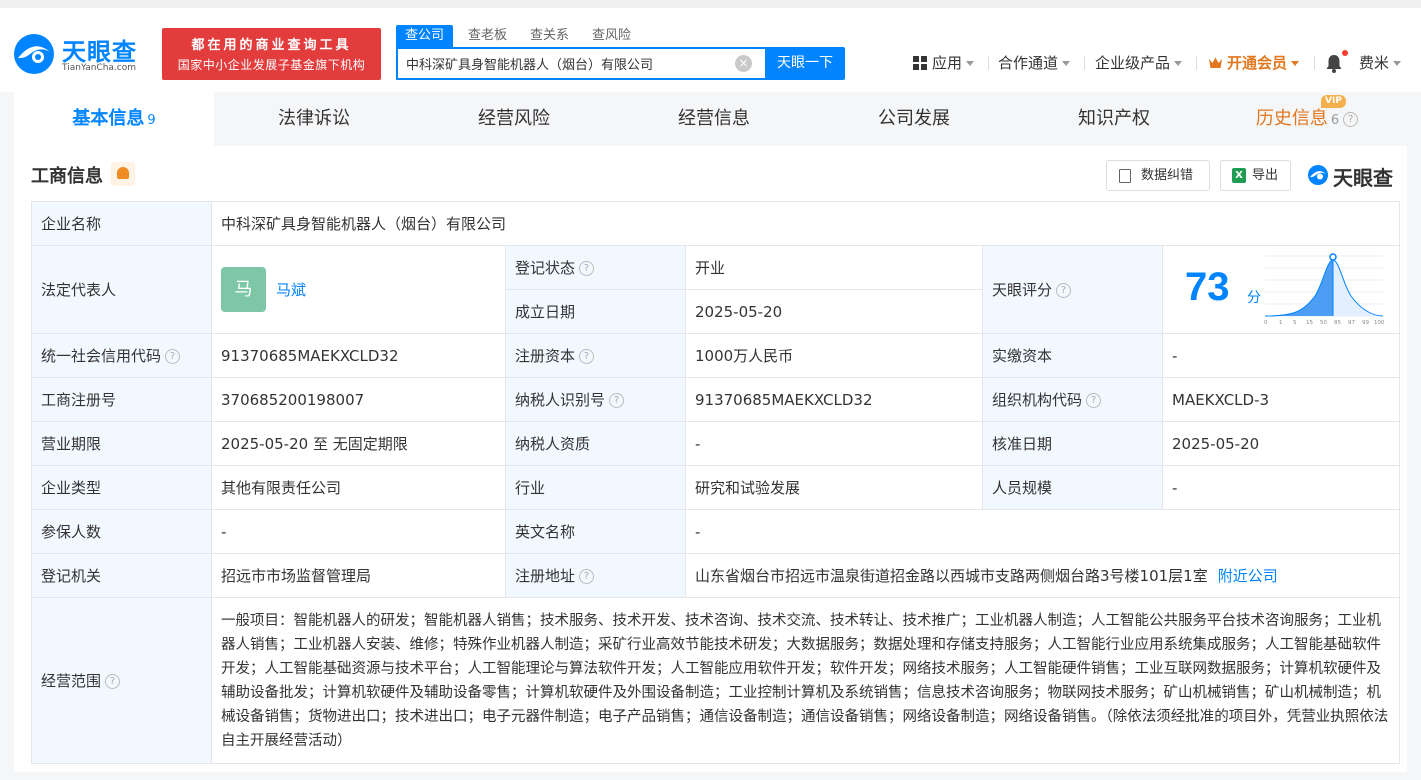 The height and width of the screenshot is (780, 1421). What do you see at coordinates (545, 268) in the screenshot?
I see `label-text: 登记状态` at bounding box center [545, 268].